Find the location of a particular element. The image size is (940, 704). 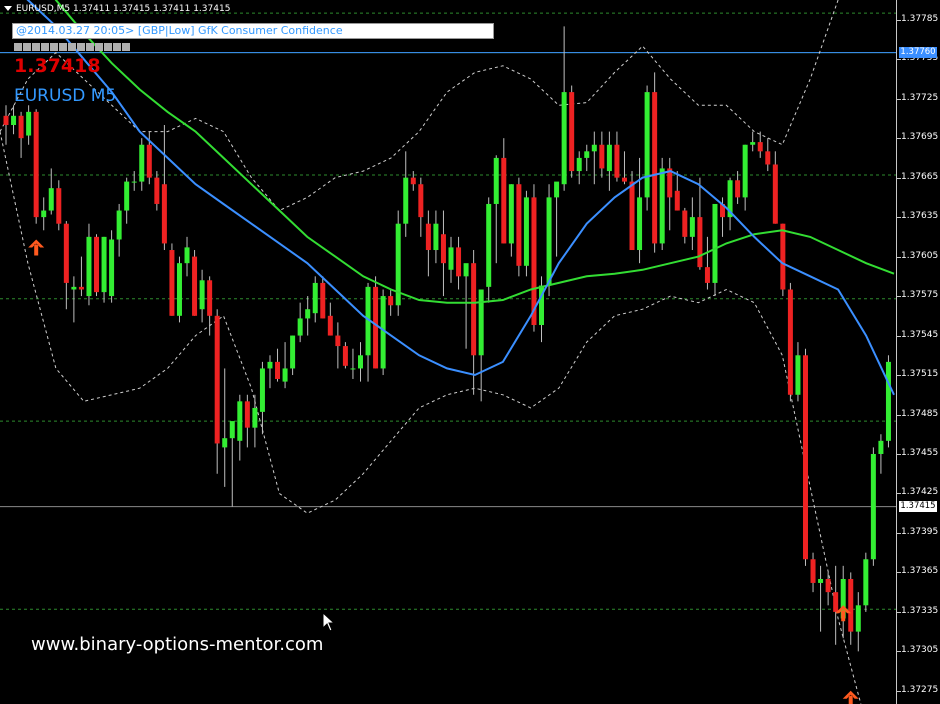

axis-tick-label: 1.37485 is located at coordinates (920, 413).